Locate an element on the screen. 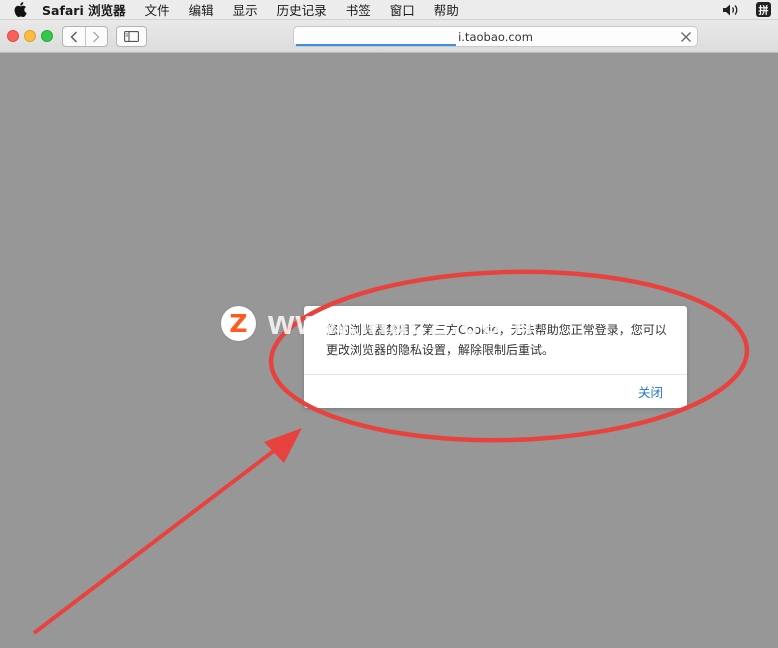  sidebar-toggle-button is located at coordinates (131, 36).